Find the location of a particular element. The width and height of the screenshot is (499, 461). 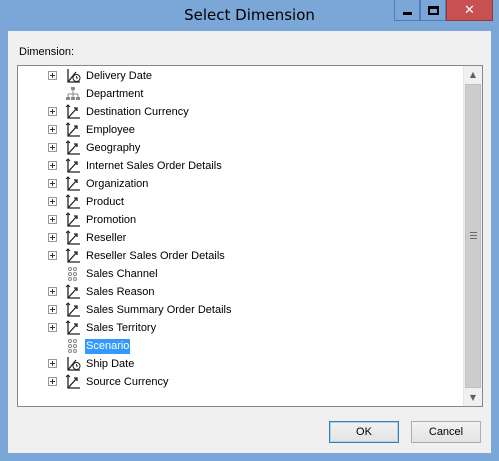

tree-item-label: Sales Territory is located at coordinates (121, 328).